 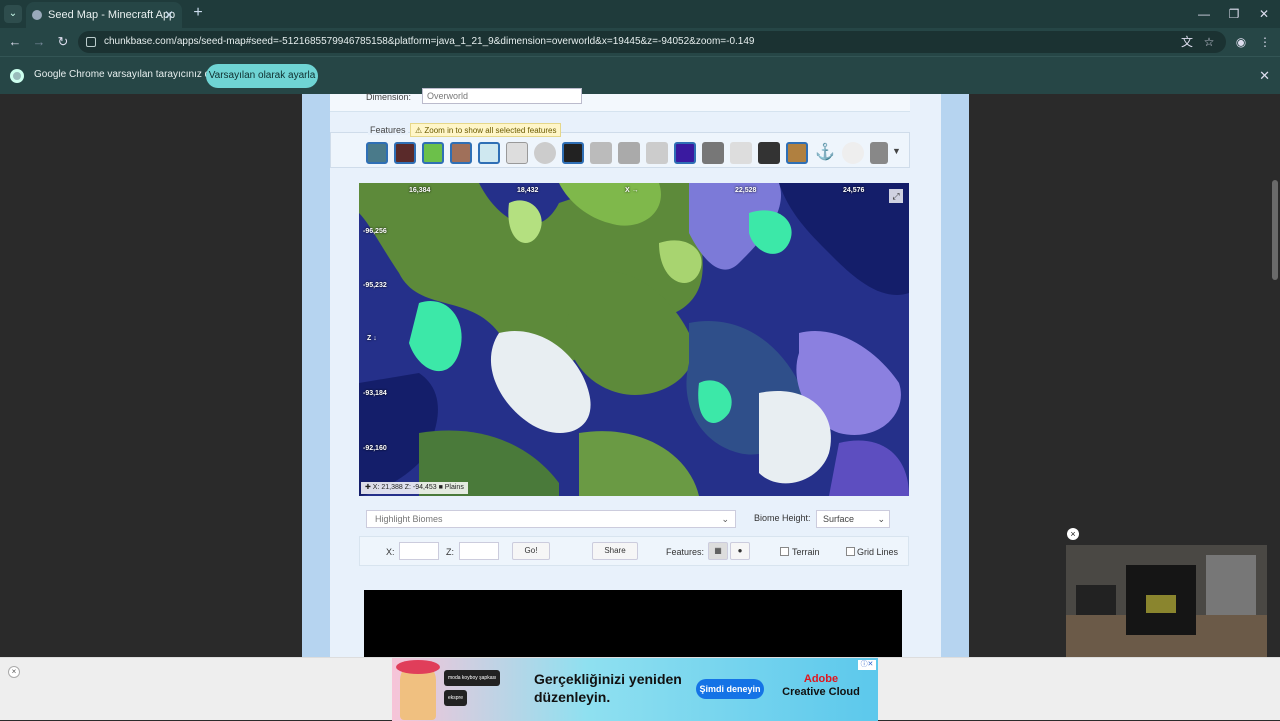 What do you see at coordinates (409, 519) in the screenshot?
I see `highlight-biomes-text: Highlight Biomes` at bounding box center [409, 519].